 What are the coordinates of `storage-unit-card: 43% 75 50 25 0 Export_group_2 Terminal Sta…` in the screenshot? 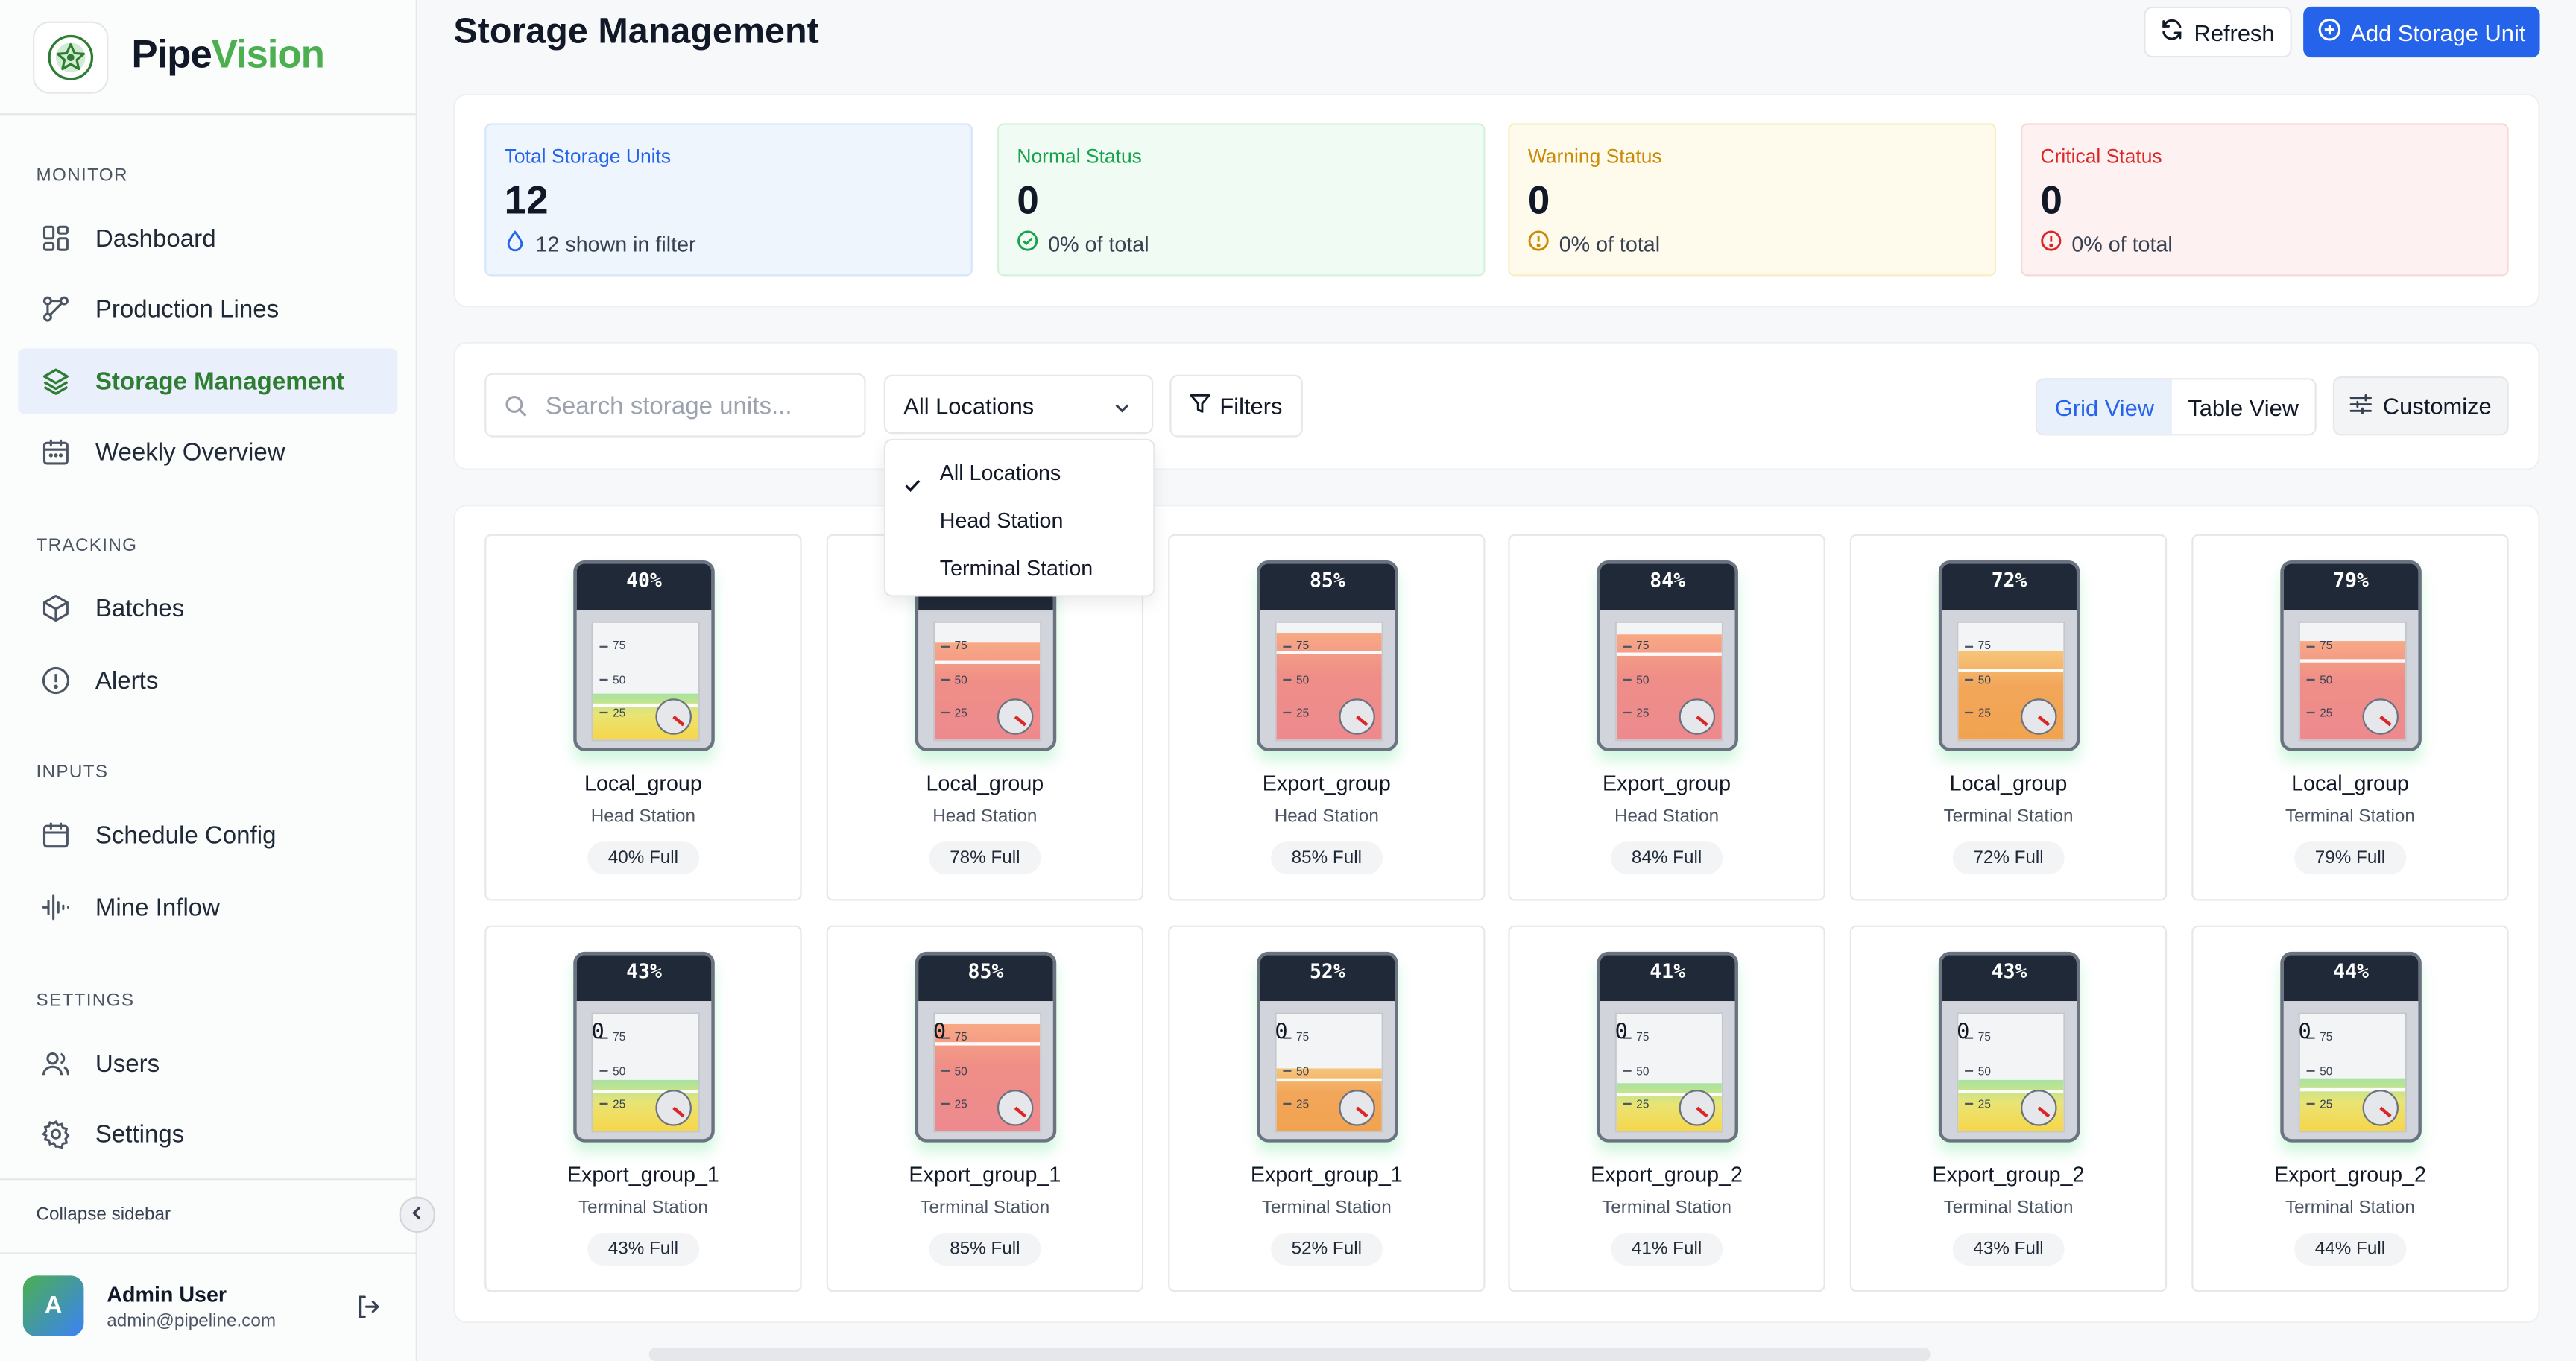 It's located at (2009, 1108).